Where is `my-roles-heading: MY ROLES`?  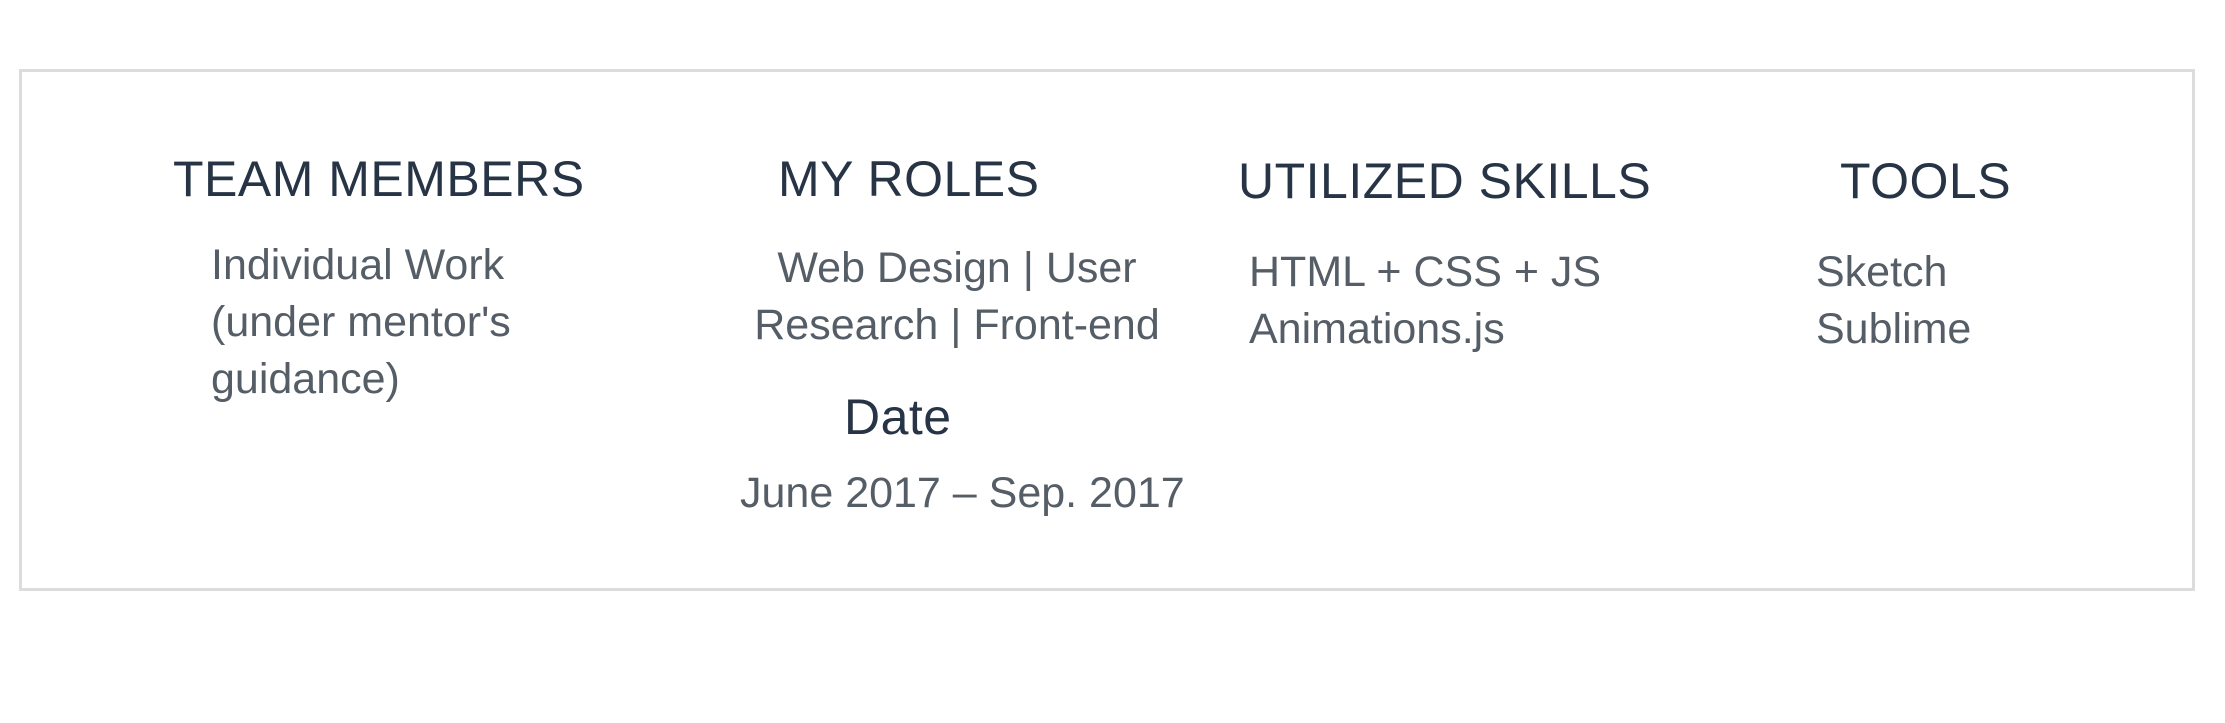
my-roles-heading: MY ROLES is located at coordinates (909, 179).